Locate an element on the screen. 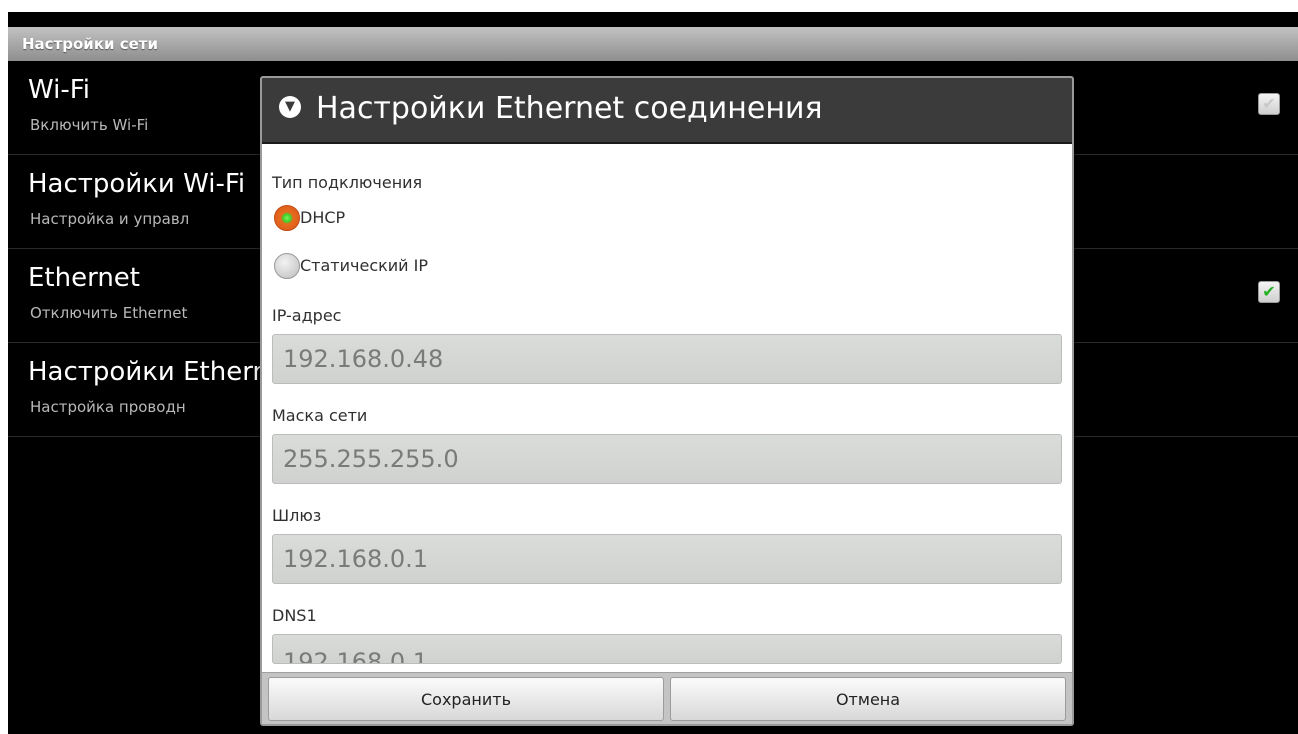 This screenshot has width=1298, height=734. gateway-label: Шлюз is located at coordinates (297, 515).